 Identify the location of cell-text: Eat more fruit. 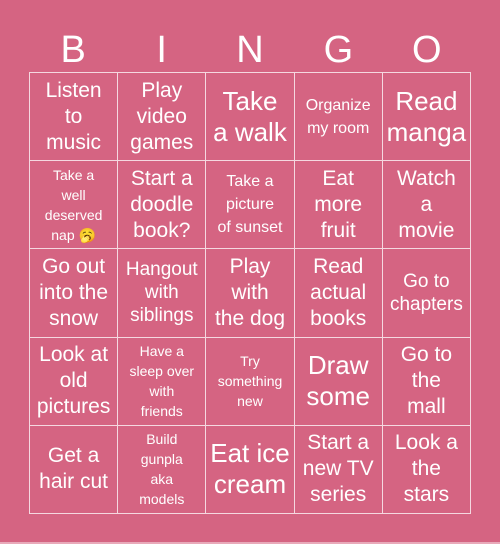
(338, 204).